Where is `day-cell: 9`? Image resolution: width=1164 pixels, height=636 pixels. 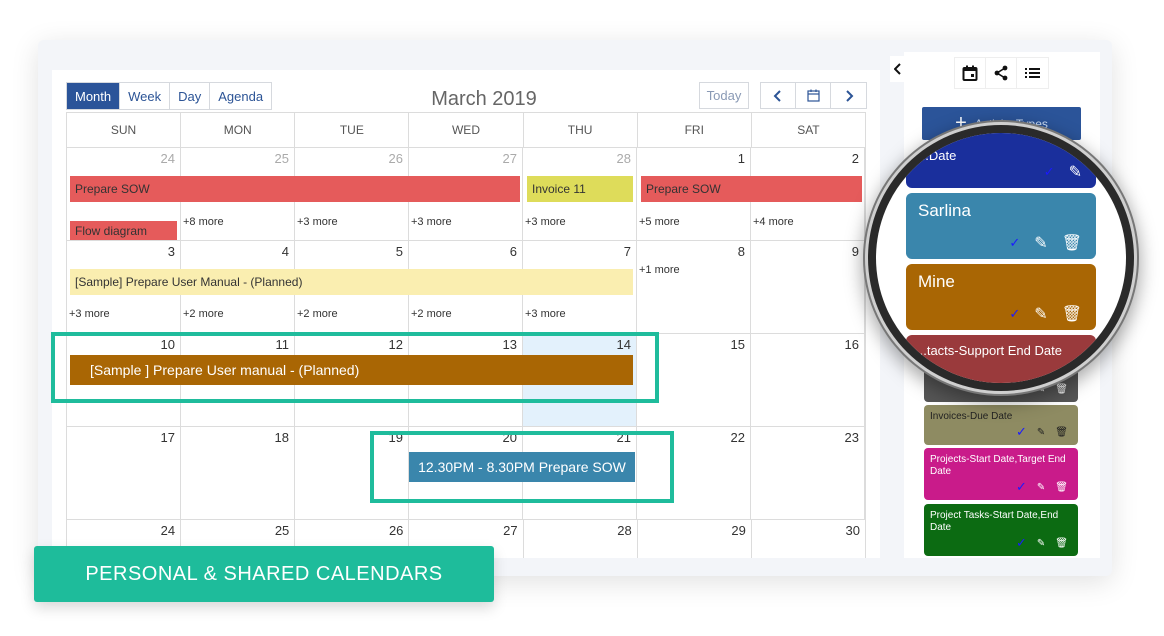
day-cell: 9 is located at coordinates (808, 287).